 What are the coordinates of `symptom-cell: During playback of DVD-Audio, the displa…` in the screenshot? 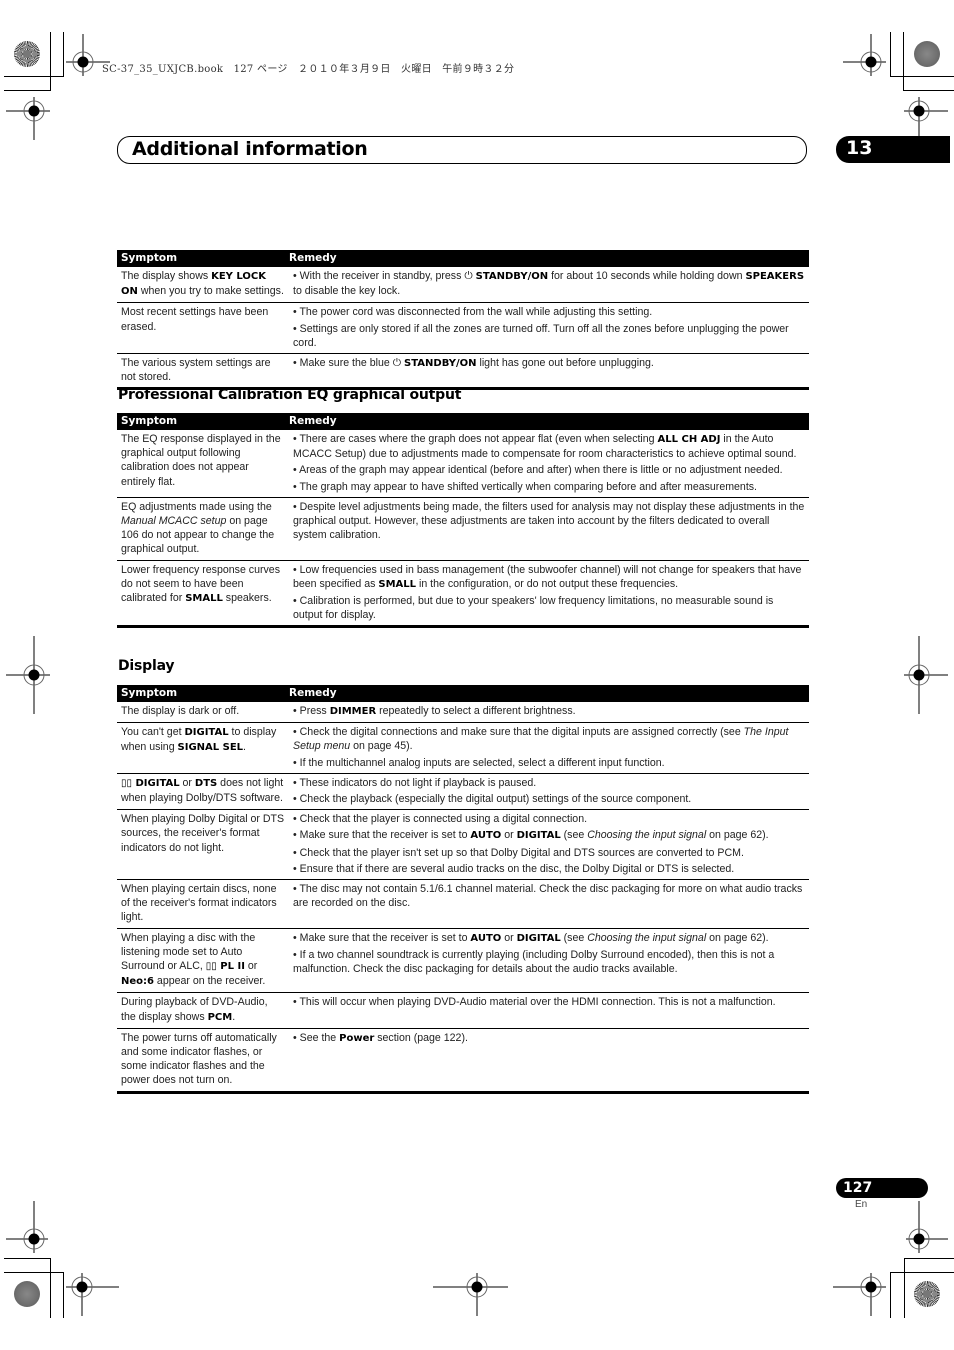 It's located at (194, 1009).